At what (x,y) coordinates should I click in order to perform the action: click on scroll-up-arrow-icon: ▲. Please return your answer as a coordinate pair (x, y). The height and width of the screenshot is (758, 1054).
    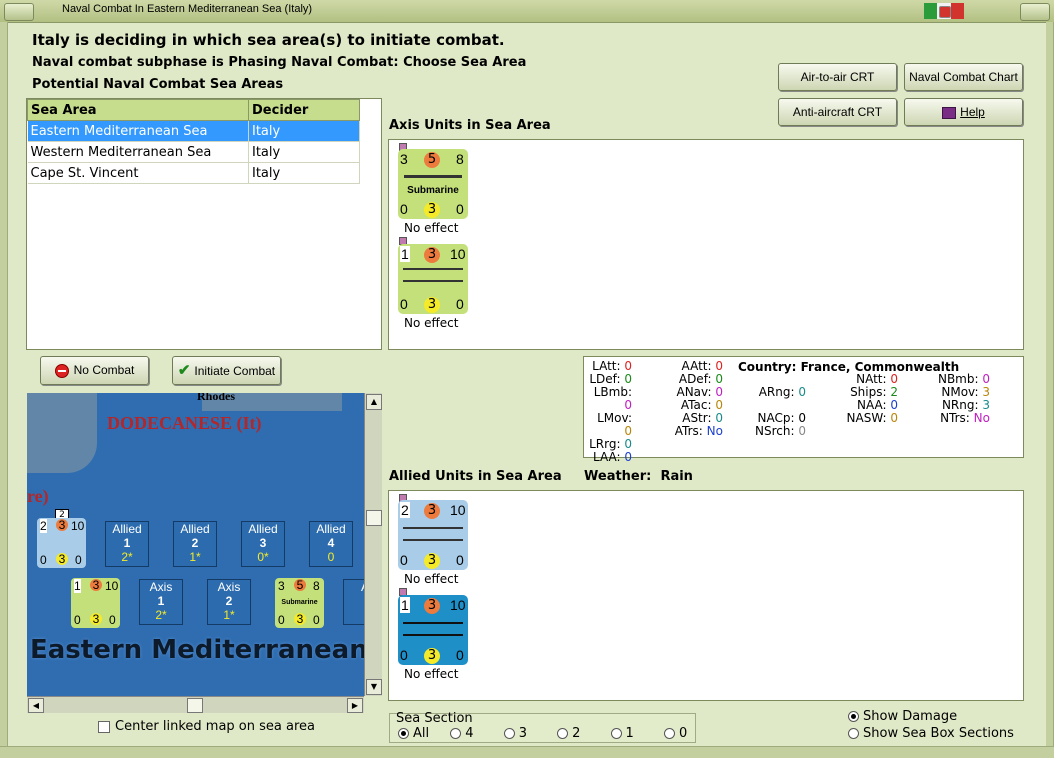
    Looking at the image, I should click on (374, 402).